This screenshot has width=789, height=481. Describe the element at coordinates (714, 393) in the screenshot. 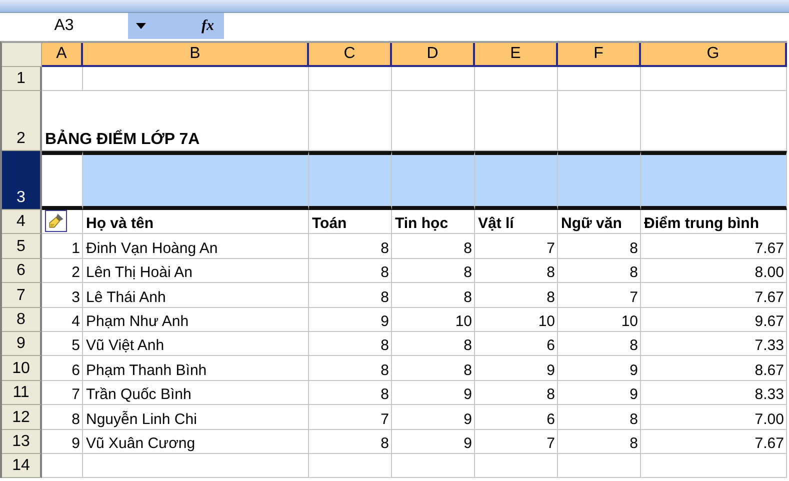

I see `table-cell: 8.33` at that location.